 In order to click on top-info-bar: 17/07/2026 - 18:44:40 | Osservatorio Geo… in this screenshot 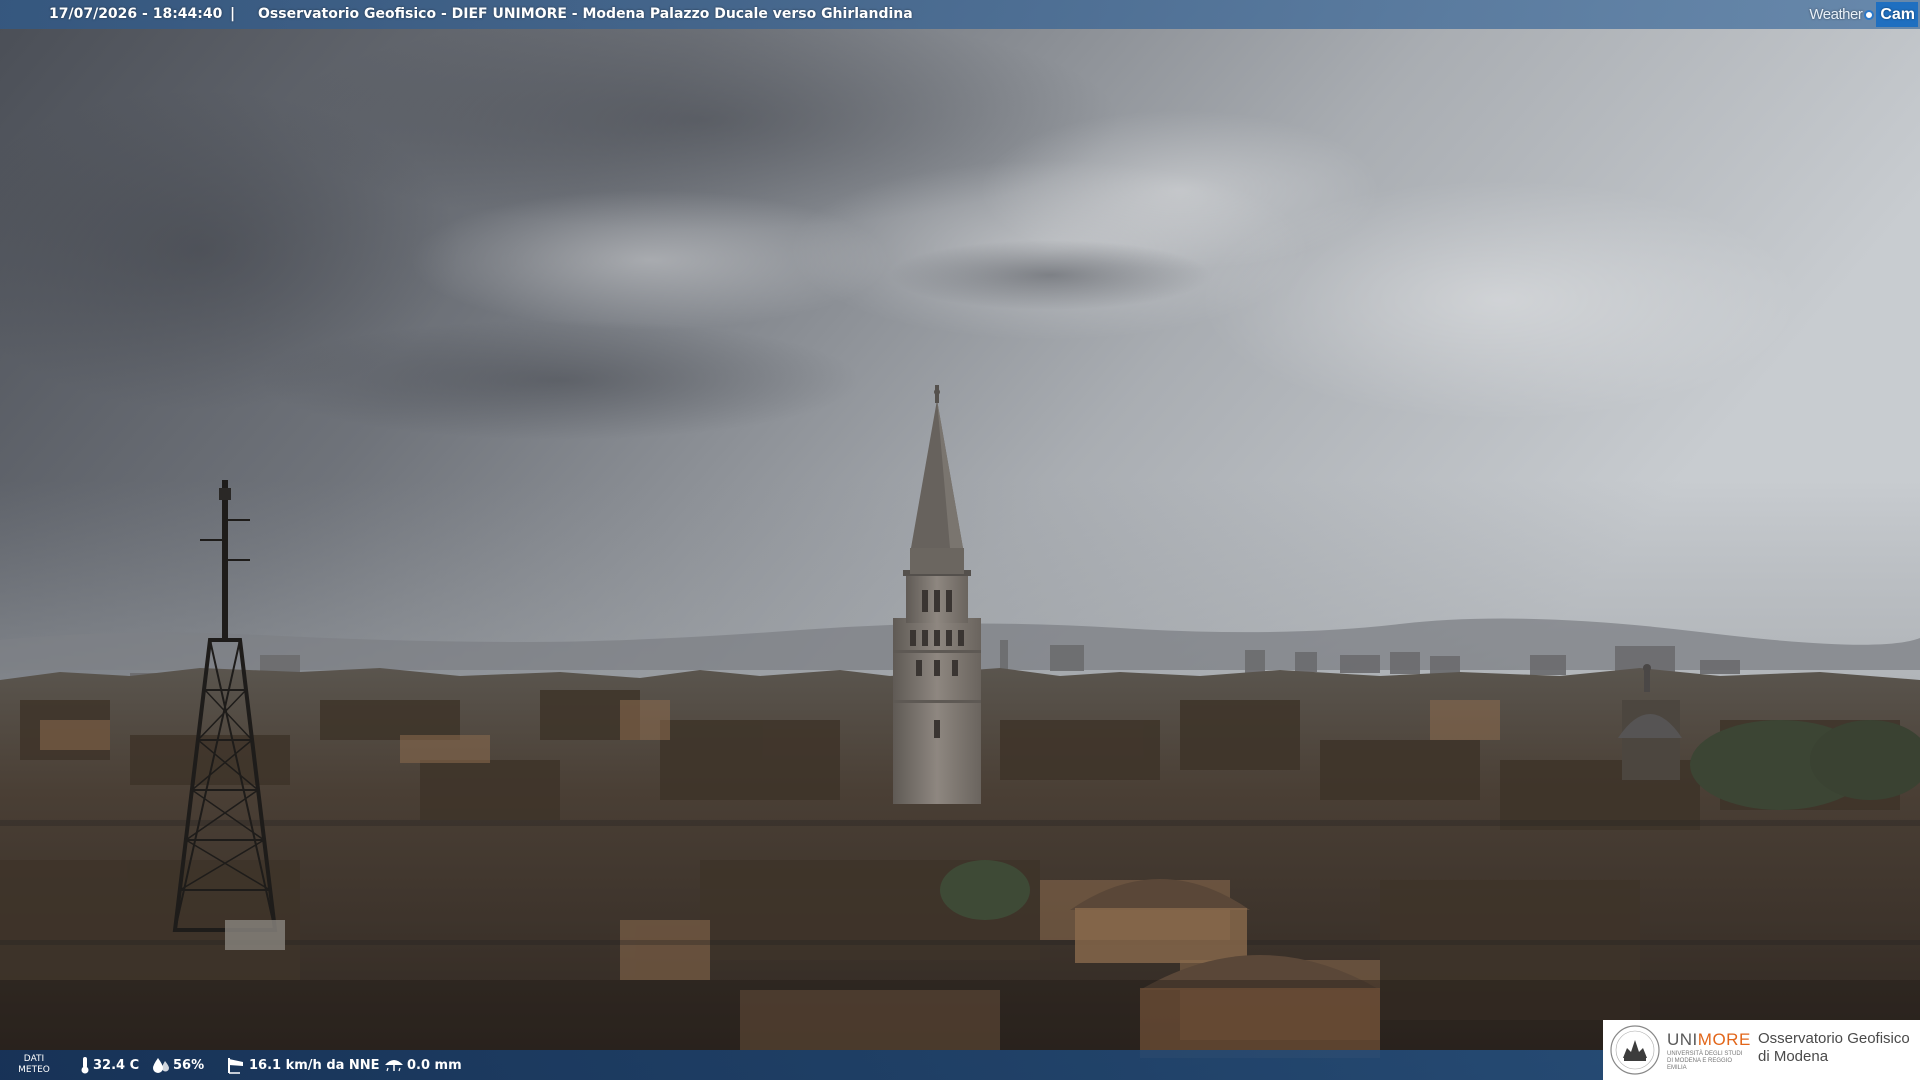, I will do `click(960, 14)`.